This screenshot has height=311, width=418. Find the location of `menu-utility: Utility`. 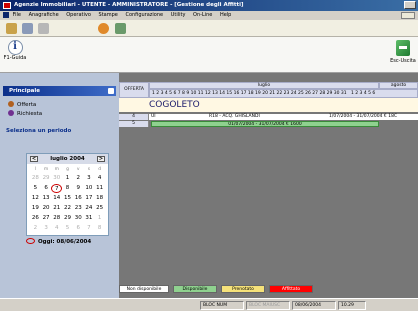

menu-utility: Utility is located at coordinates (178, 15).